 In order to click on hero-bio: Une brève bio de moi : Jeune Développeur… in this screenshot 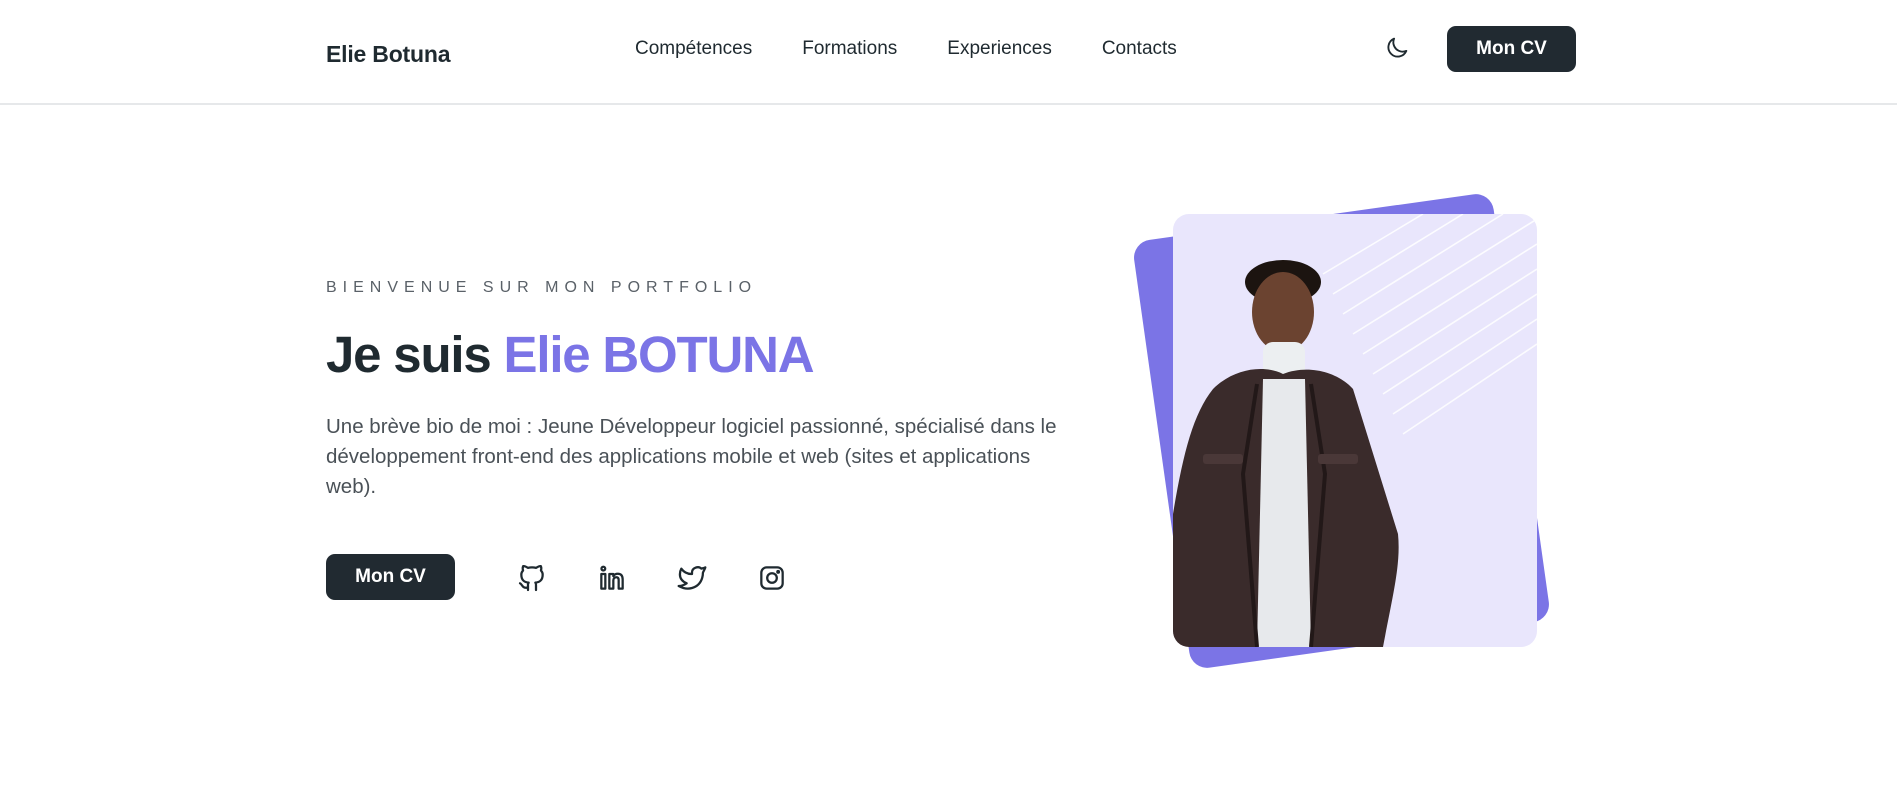, I will do `click(691, 456)`.